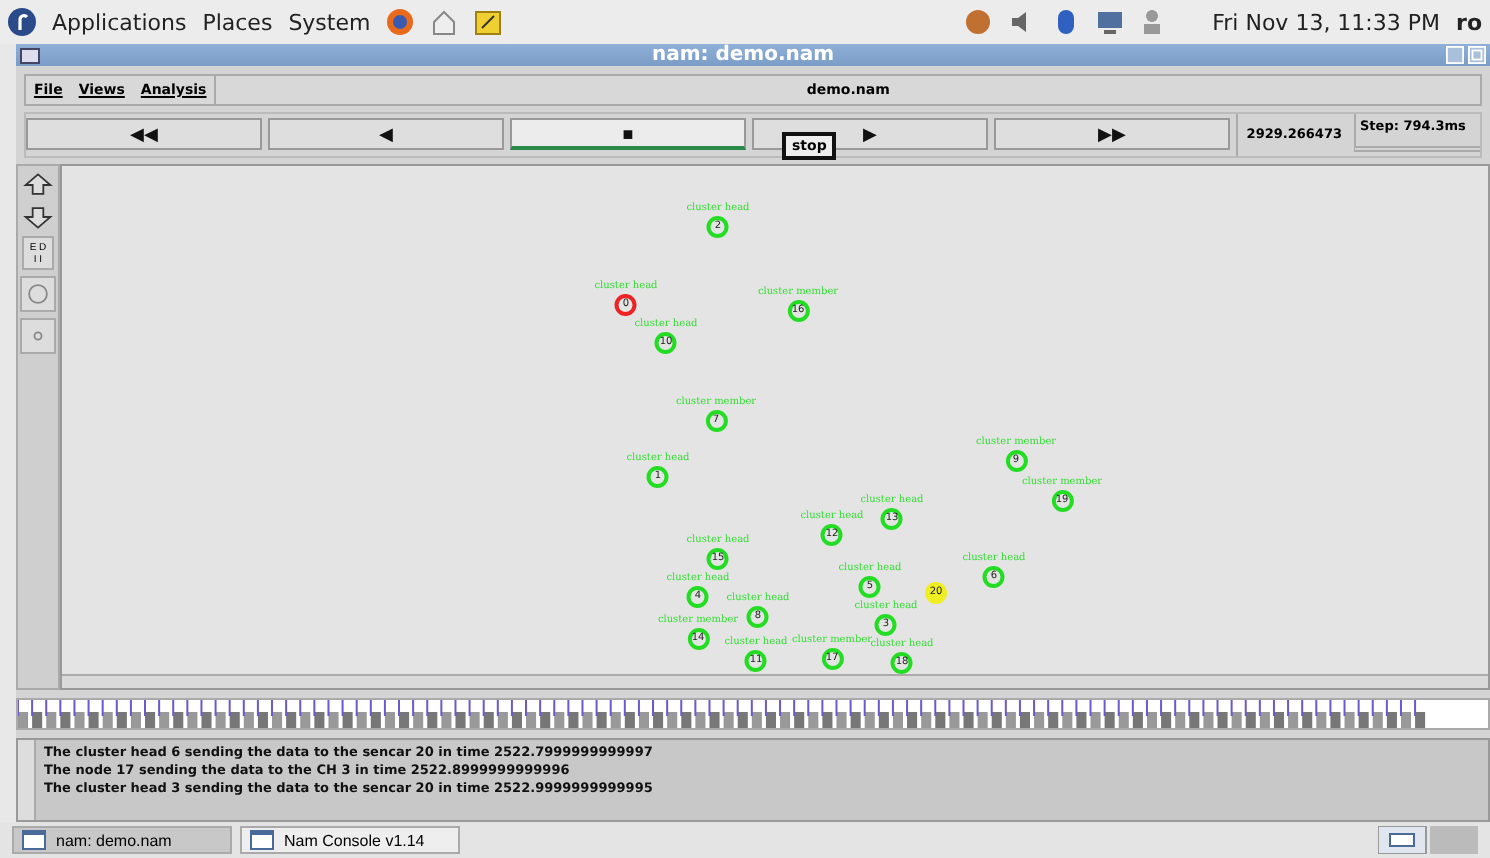  Describe the element at coordinates (743, 55) in the screenshot. I see `window-title: nam: demo.nam` at that location.